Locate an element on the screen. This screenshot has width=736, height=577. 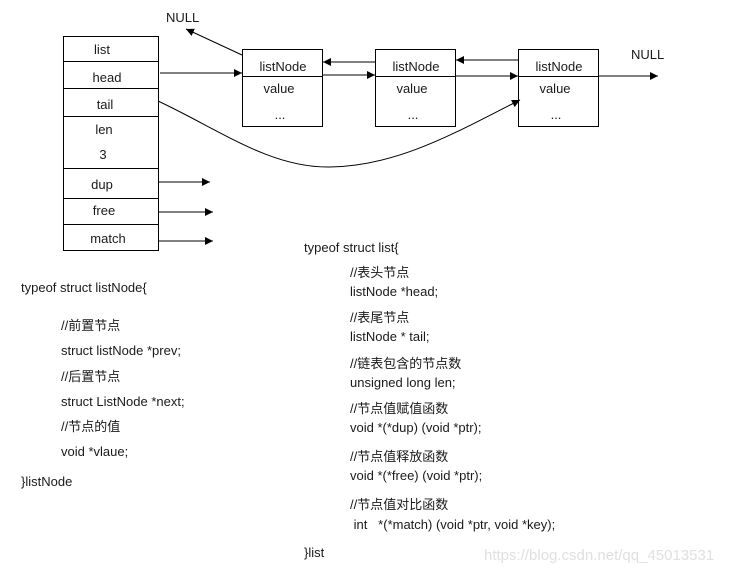
list-field-len: len is located at coordinates (103, 129).